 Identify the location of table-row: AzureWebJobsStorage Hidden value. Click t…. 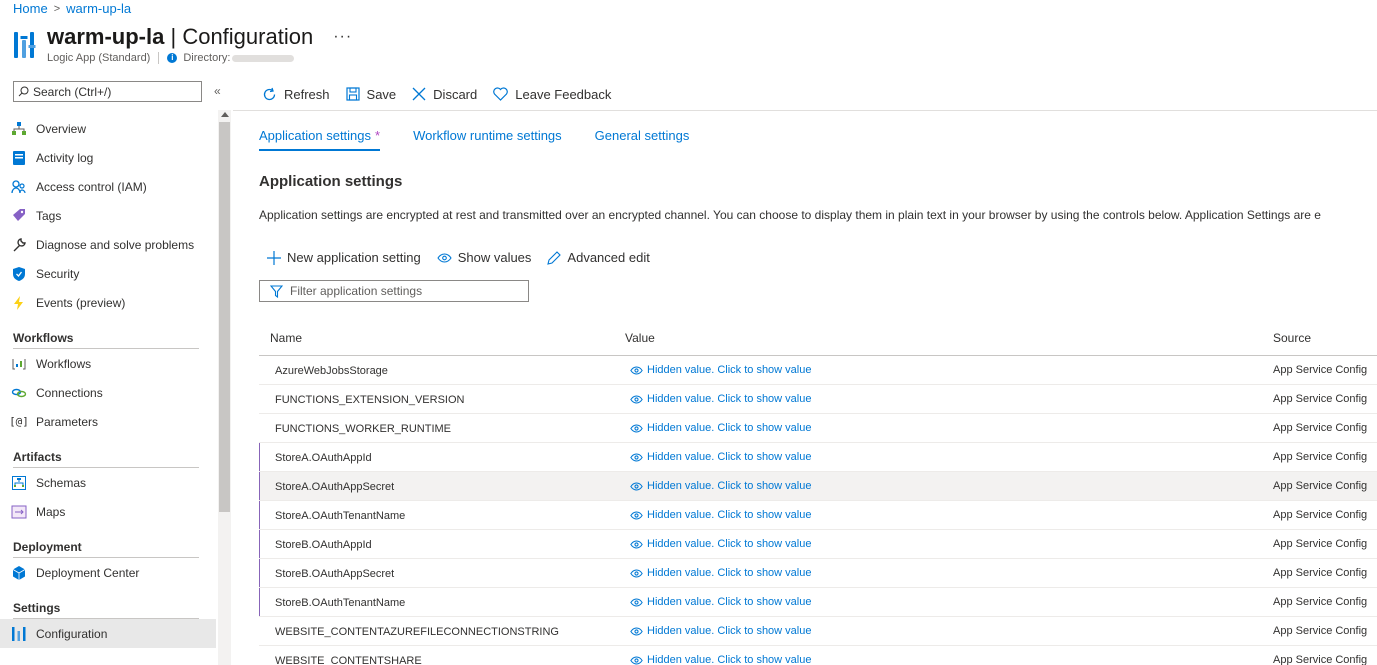
(818, 370).